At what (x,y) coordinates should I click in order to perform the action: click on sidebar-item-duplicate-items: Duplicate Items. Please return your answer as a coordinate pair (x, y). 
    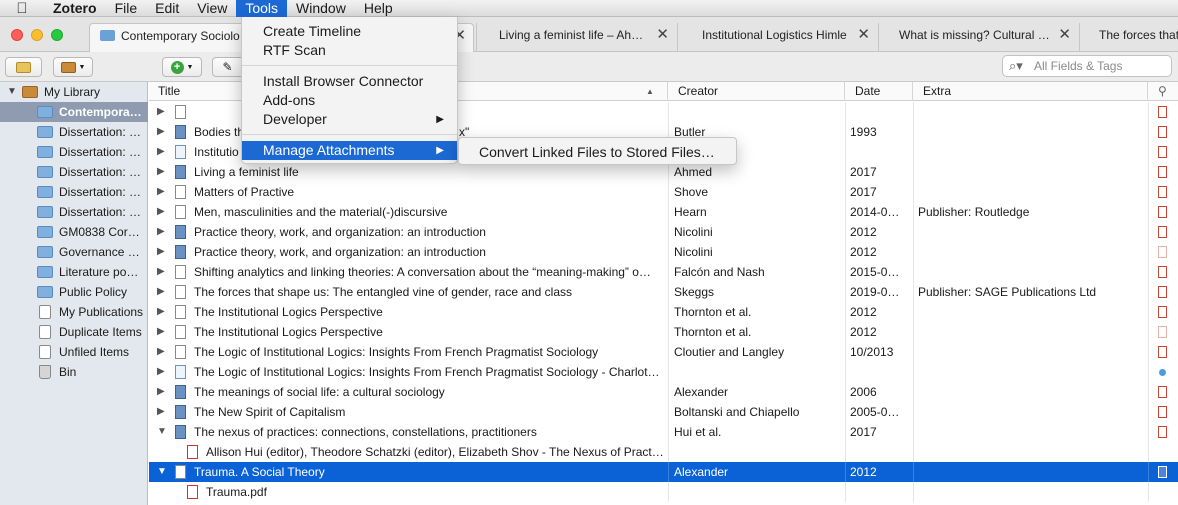
    Looking at the image, I should click on (74, 332).